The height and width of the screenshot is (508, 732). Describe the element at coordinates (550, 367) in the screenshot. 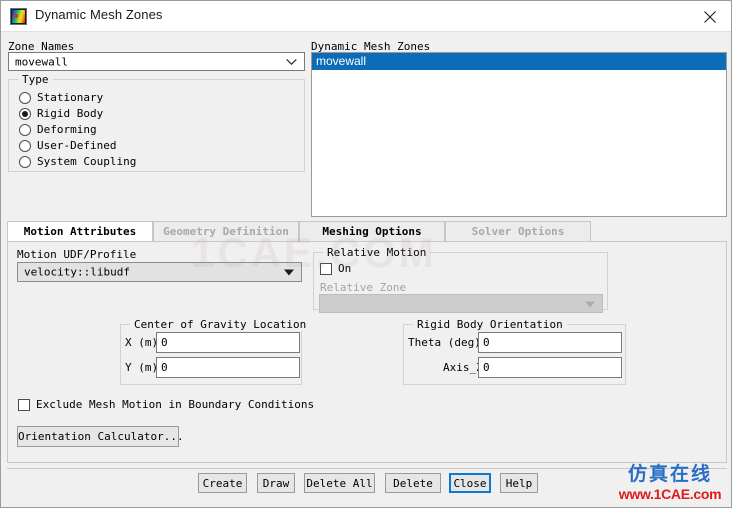

I see `axis-z-input: 0` at that location.